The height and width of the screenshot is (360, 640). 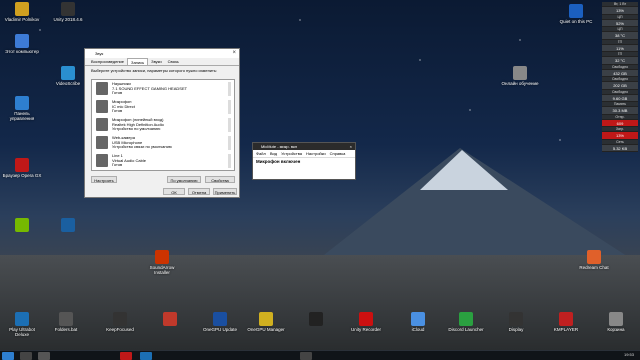 I want to click on line-in-icon, so click(x=102, y=124).